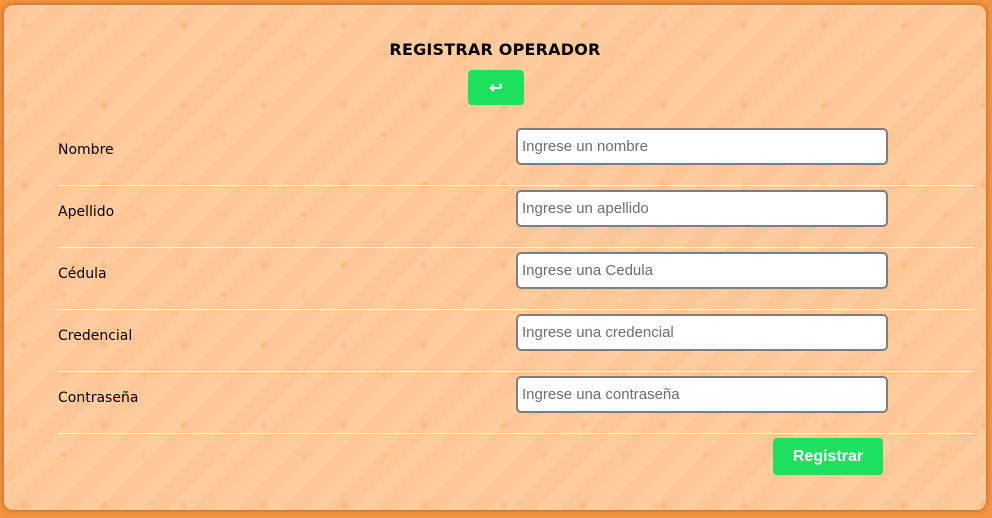 The height and width of the screenshot is (518, 992). Describe the element at coordinates (702, 332) in the screenshot. I see `credencial-input` at that location.